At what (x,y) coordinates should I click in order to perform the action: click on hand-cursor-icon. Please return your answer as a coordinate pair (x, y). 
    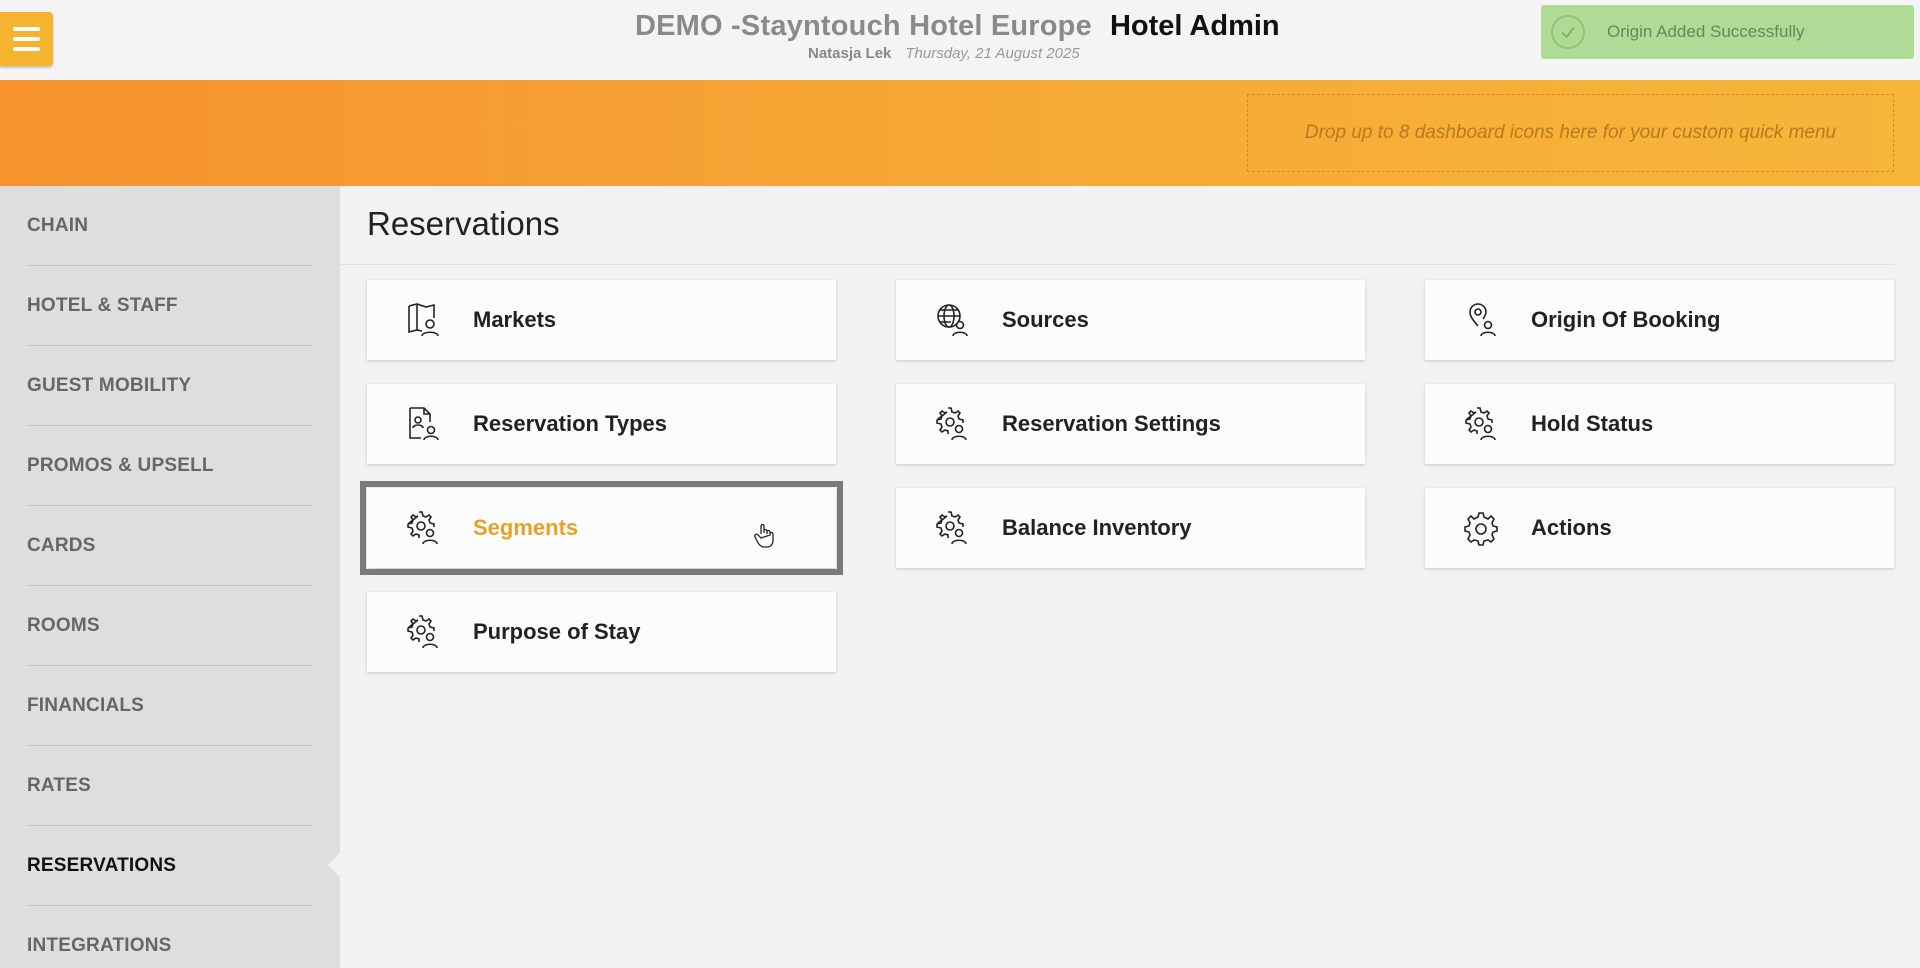
    Looking at the image, I should click on (765, 536).